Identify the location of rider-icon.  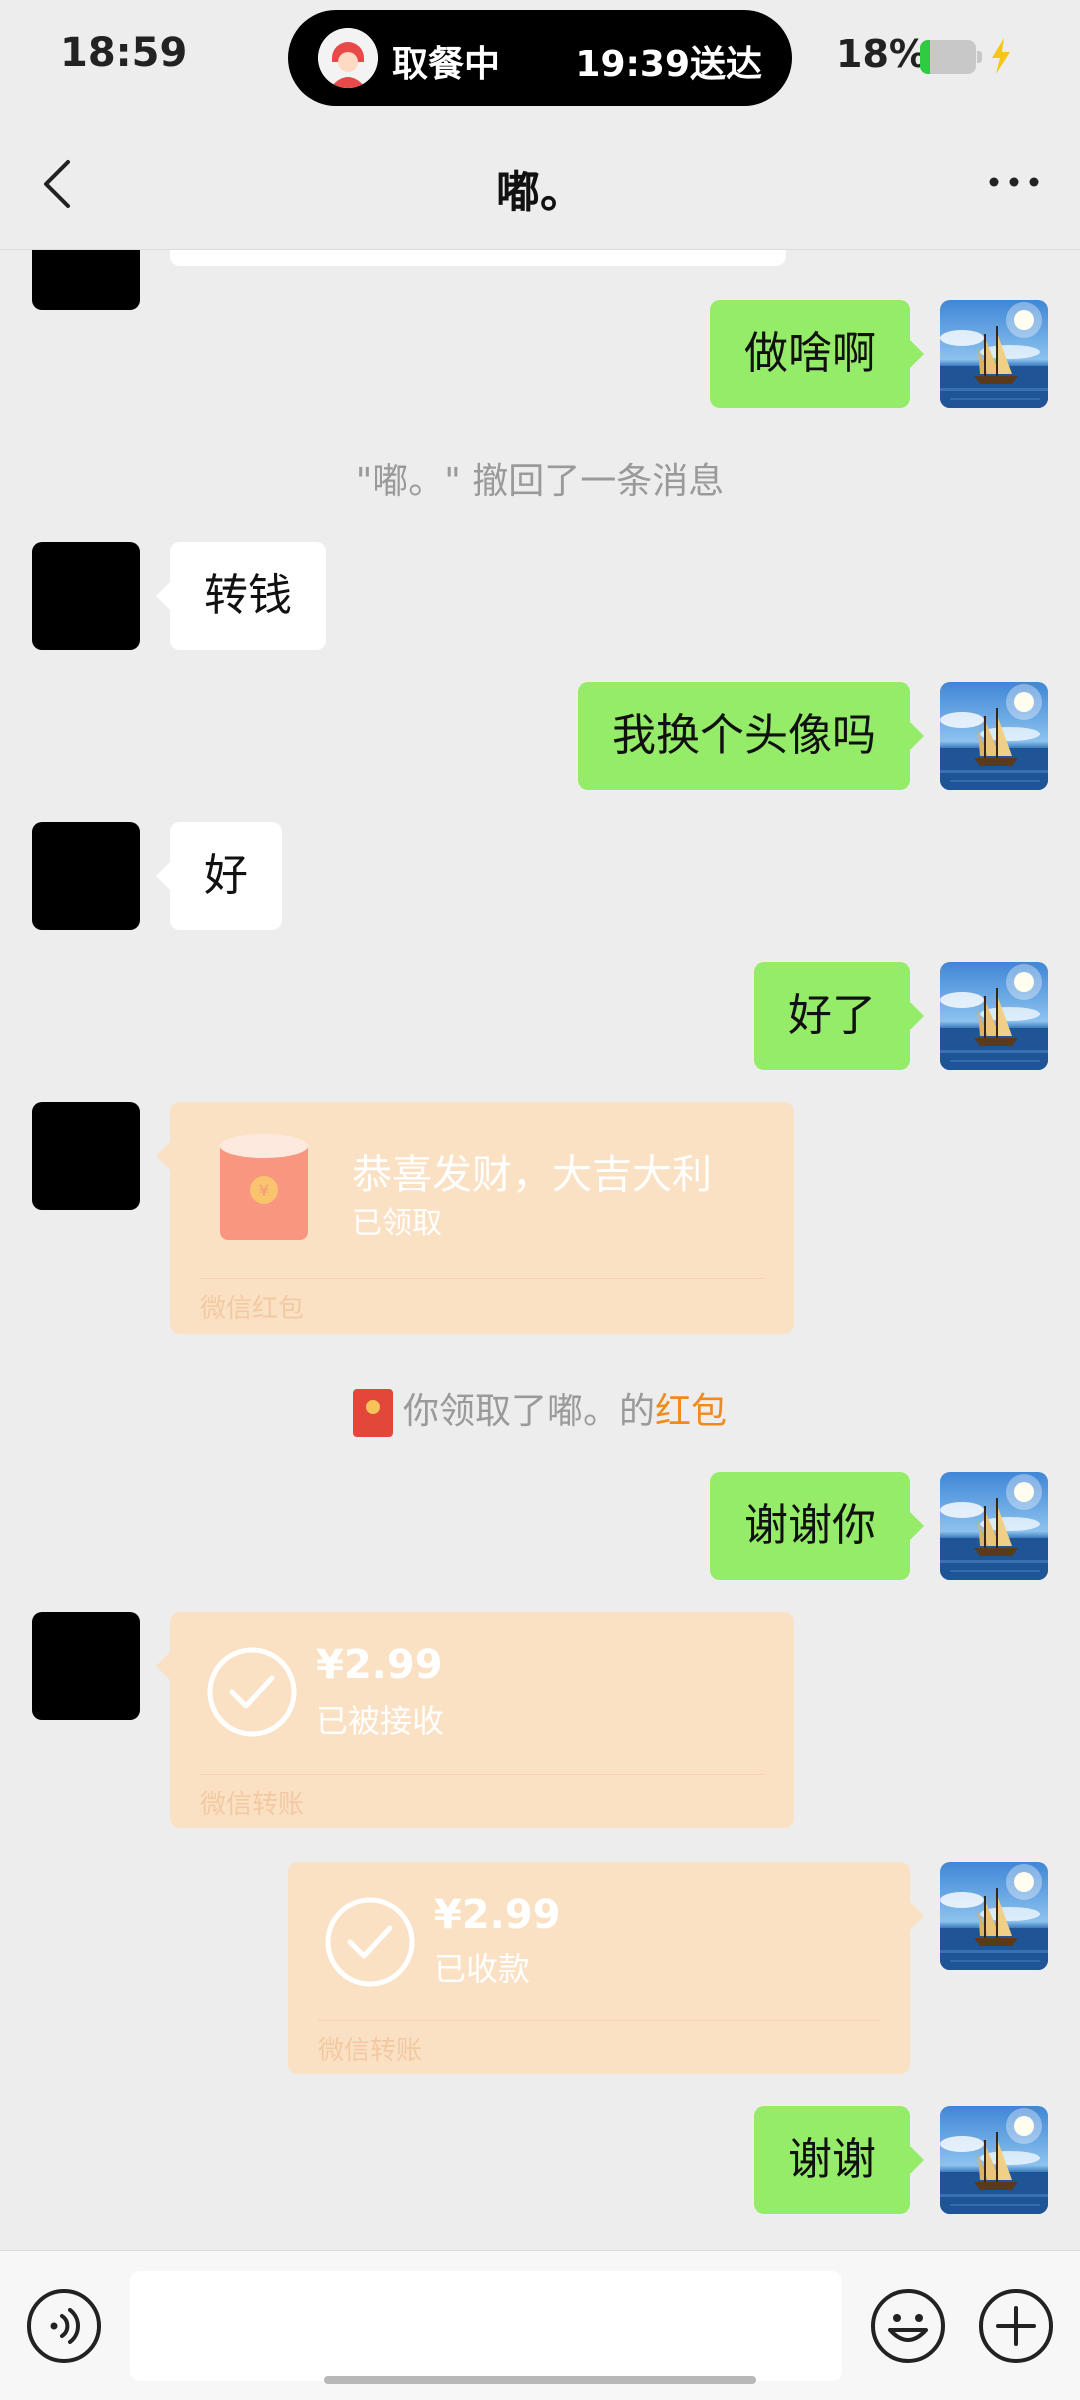
(348, 58).